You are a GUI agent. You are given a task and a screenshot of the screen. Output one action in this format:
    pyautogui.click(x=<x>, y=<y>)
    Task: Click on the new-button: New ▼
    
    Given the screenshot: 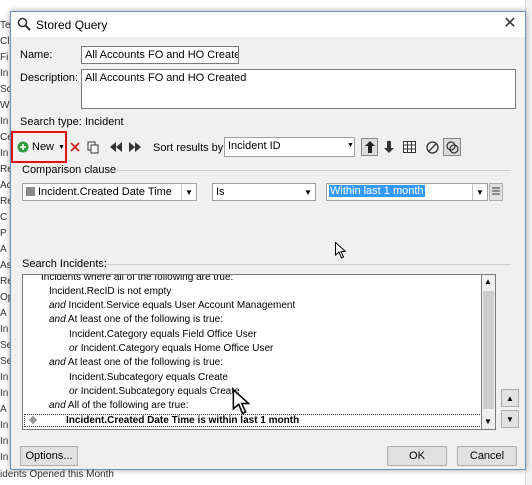 What is the action you would take?
    pyautogui.click(x=41, y=147)
    